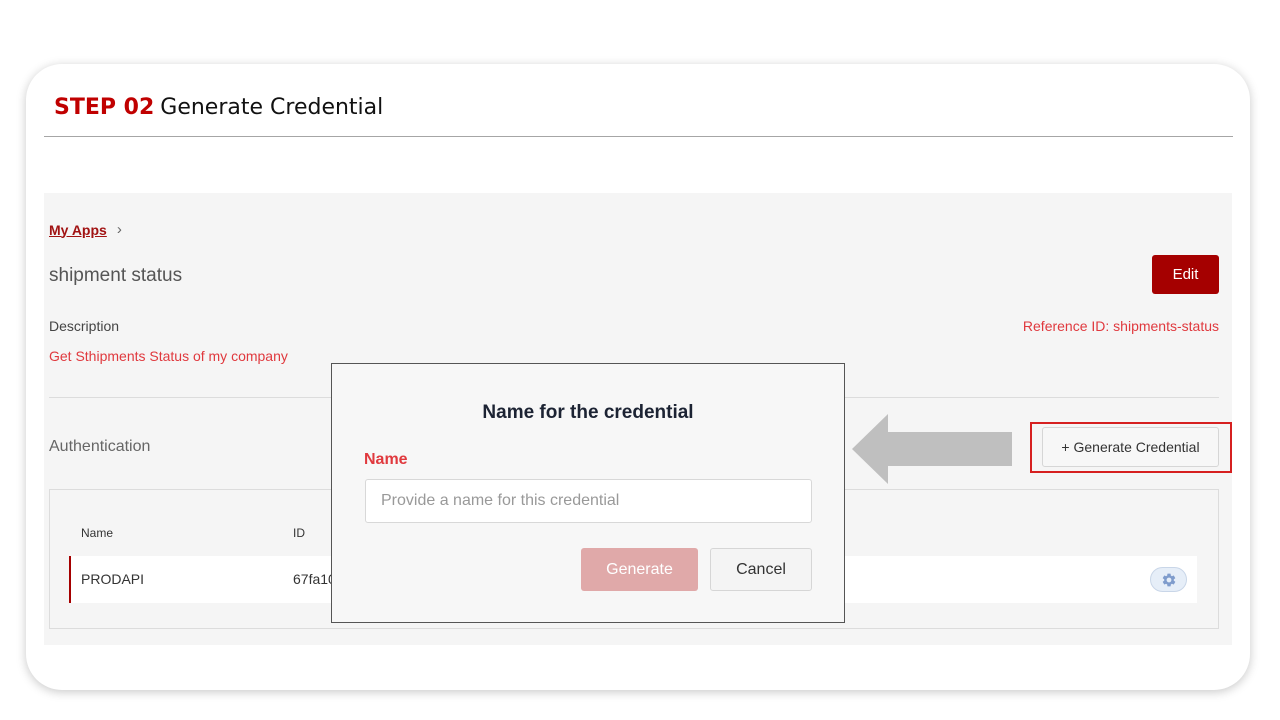 This screenshot has height=720, width=1280. I want to click on column-header-id: ID, so click(299, 533).